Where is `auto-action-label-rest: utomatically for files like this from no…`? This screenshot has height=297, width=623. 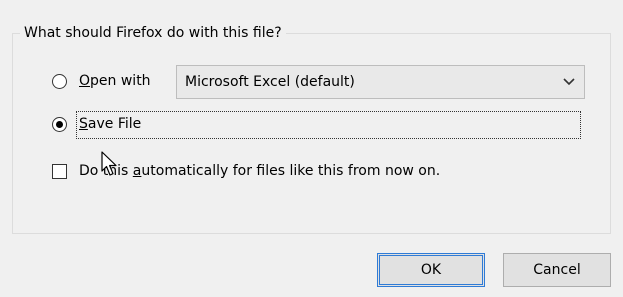
auto-action-label-rest: utomatically for files like this from no… is located at coordinates (291, 171).